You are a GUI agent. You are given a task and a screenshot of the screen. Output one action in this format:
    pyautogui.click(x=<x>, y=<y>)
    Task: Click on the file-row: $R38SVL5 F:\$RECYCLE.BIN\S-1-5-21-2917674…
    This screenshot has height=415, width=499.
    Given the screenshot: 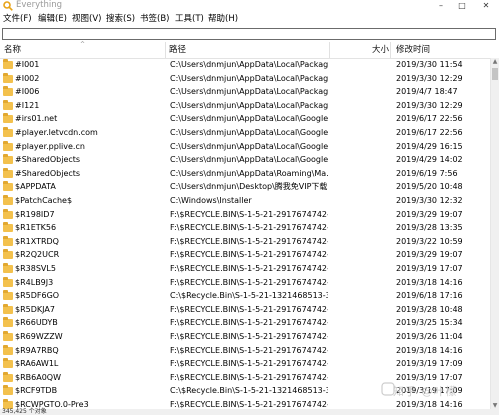 What is the action you would take?
    pyautogui.click(x=245, y=269)
    